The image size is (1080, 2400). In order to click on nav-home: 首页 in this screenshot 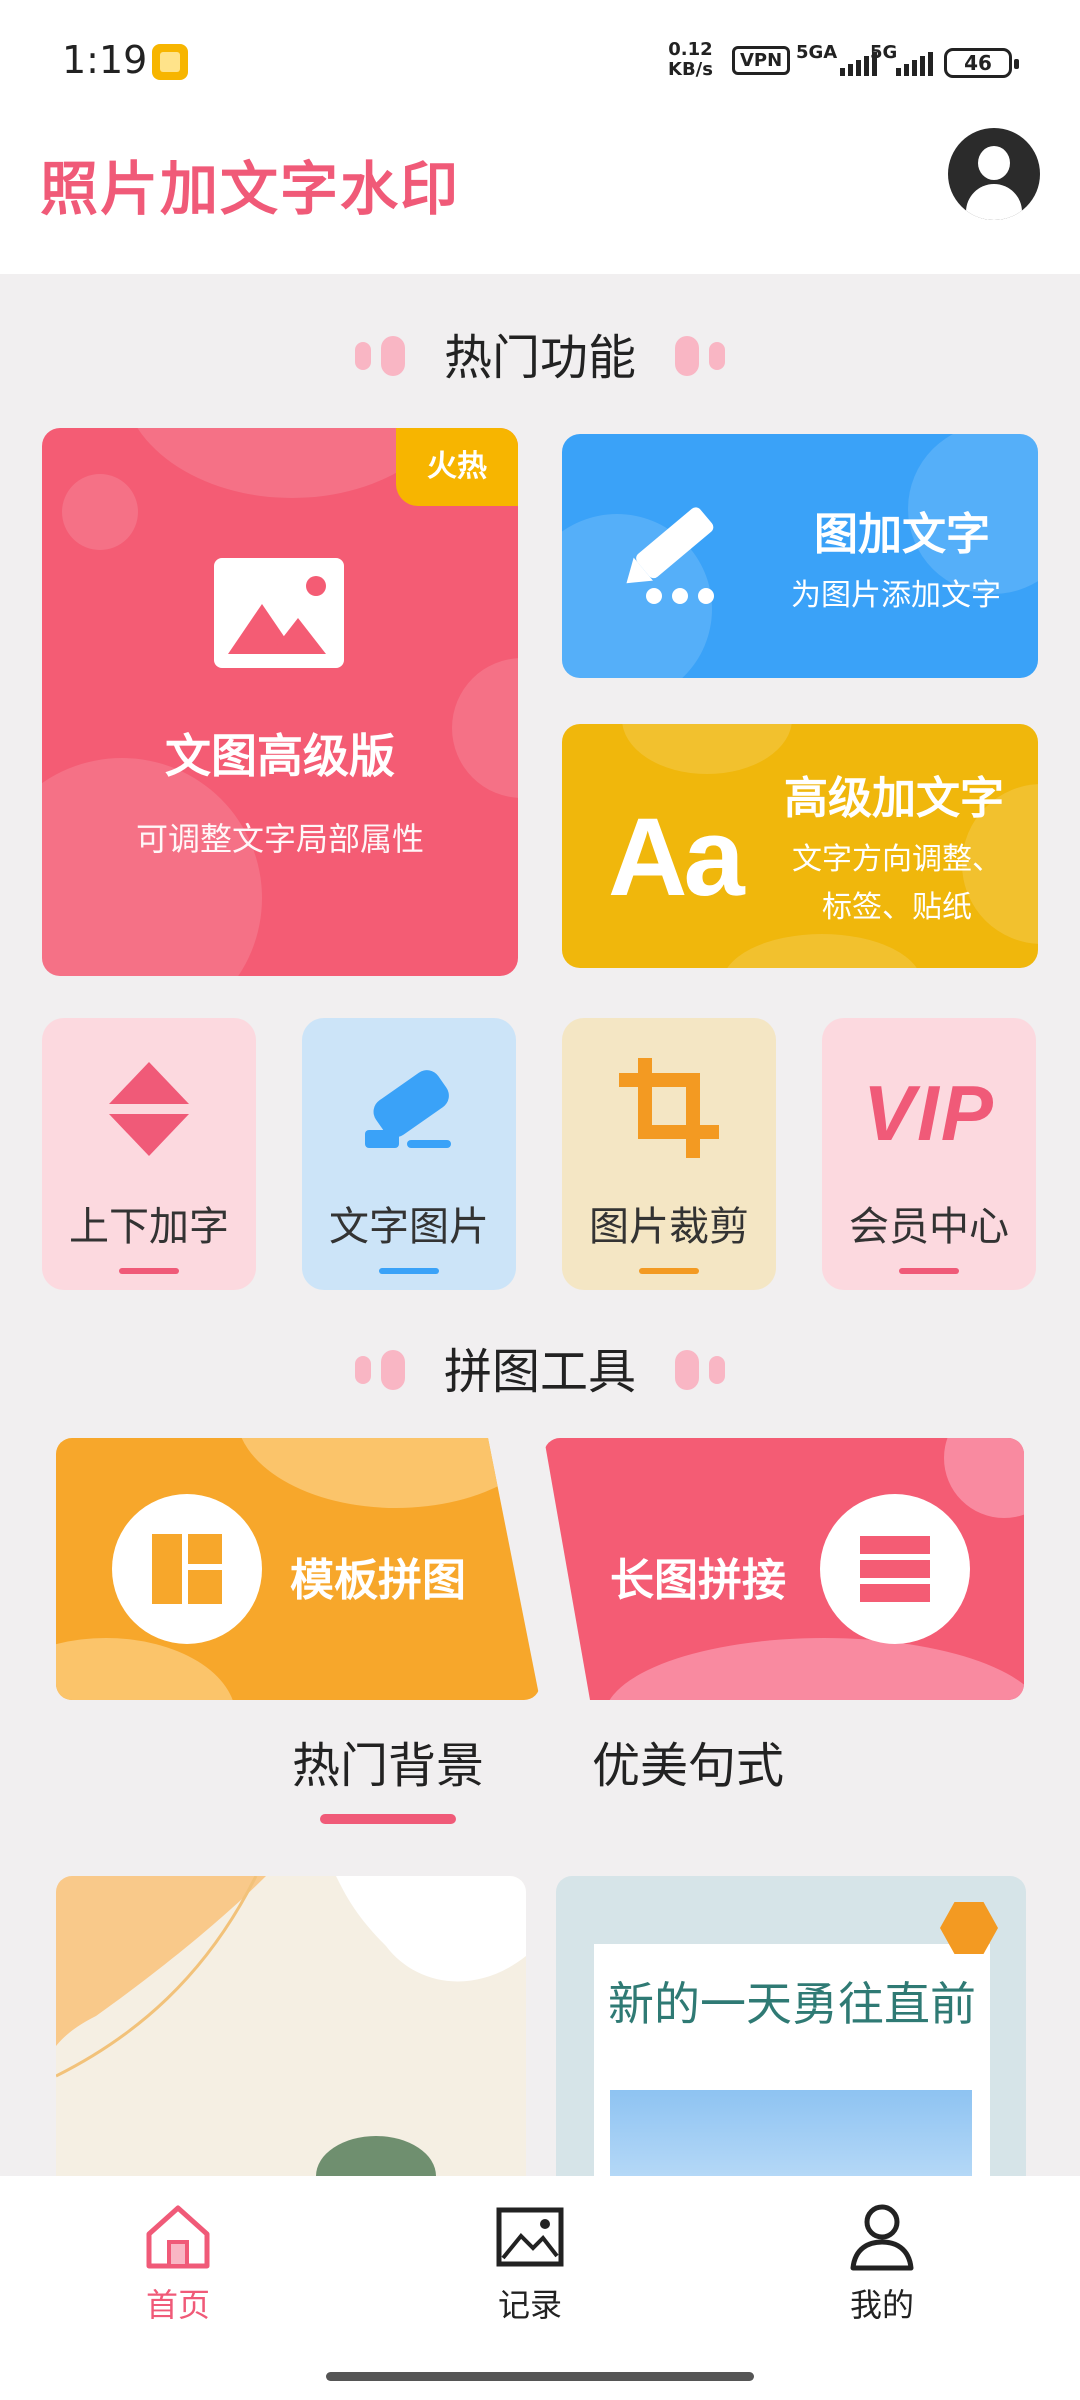, I will do `click(178, 2264)`.